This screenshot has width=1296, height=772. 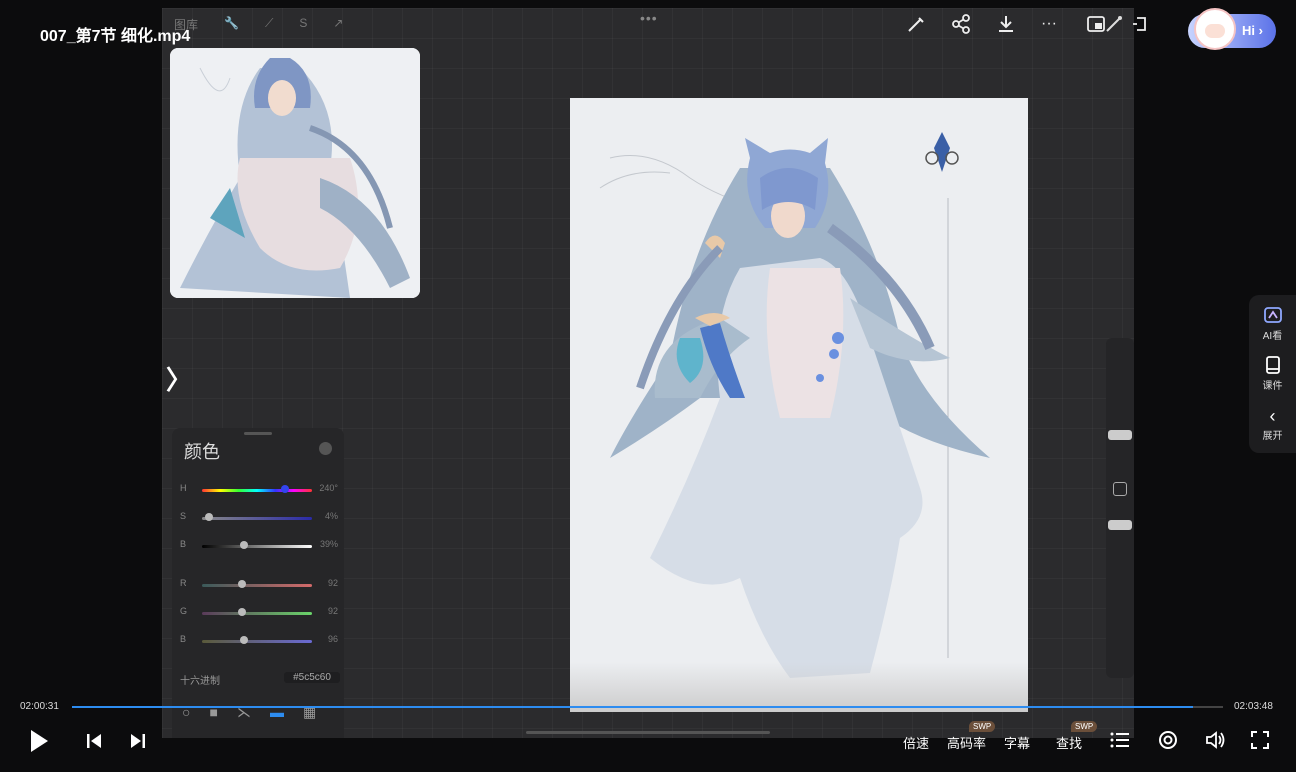 I want to click on current-time: 02:00:31, so click(x=39, y=706).